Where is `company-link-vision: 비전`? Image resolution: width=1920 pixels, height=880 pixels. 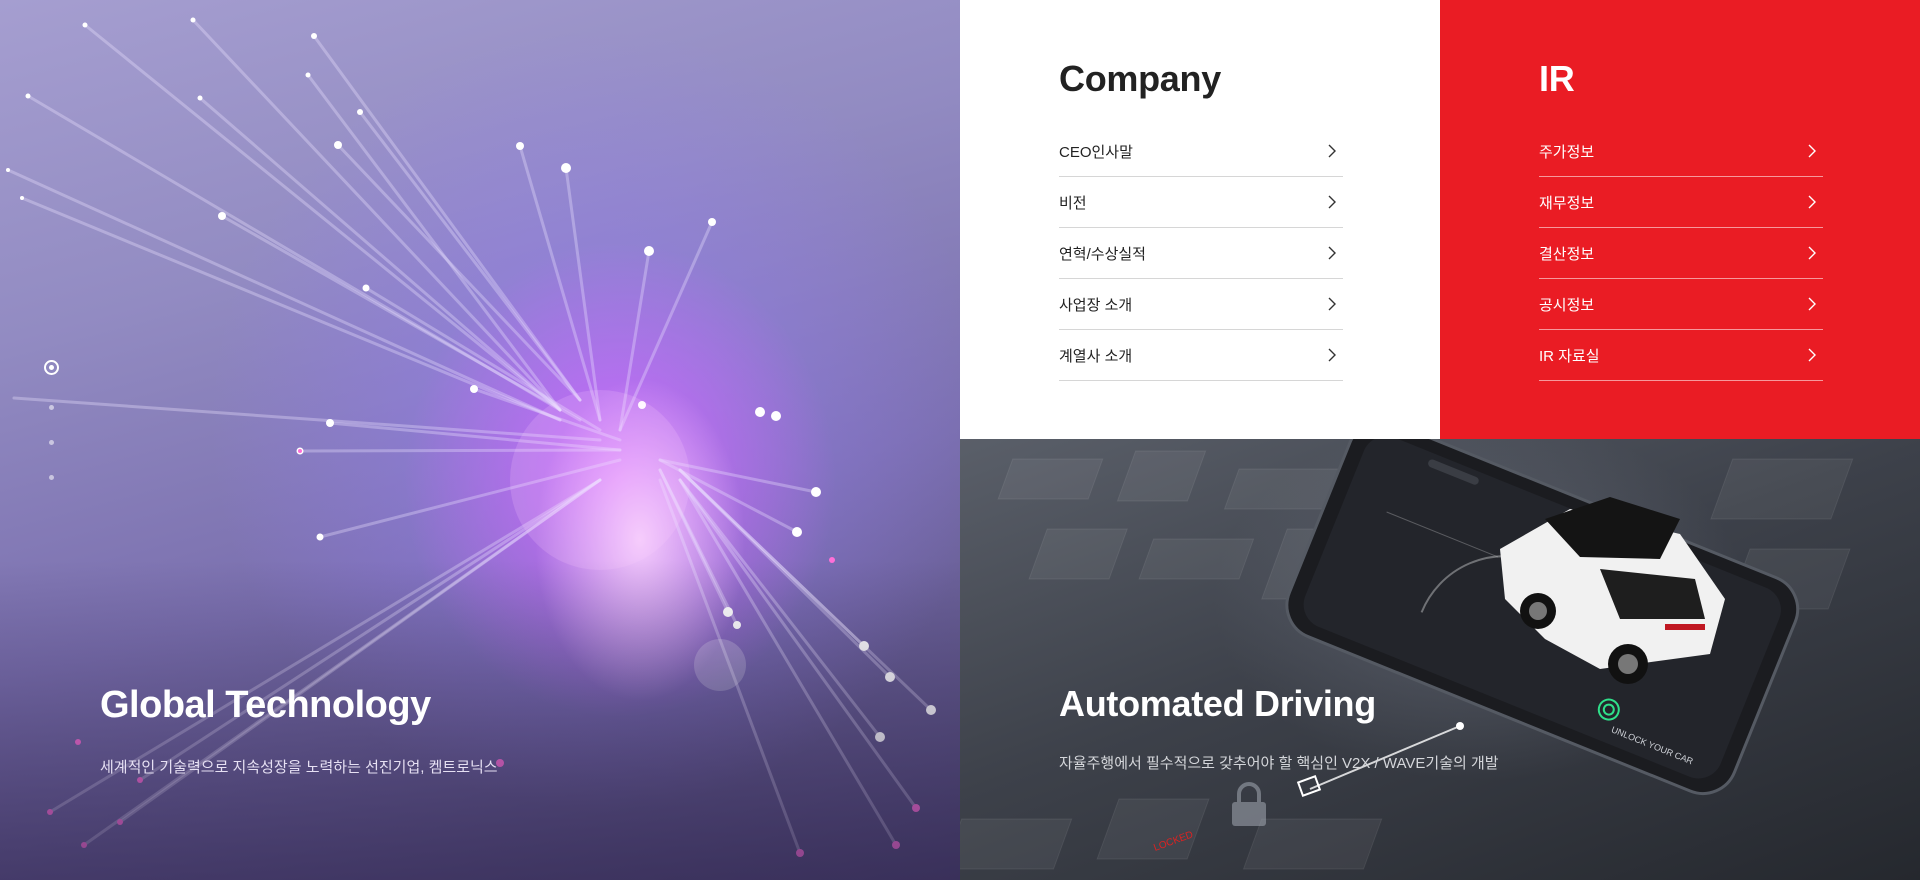
company-link-vision: 비전 is located at coordinates (1201, 202).